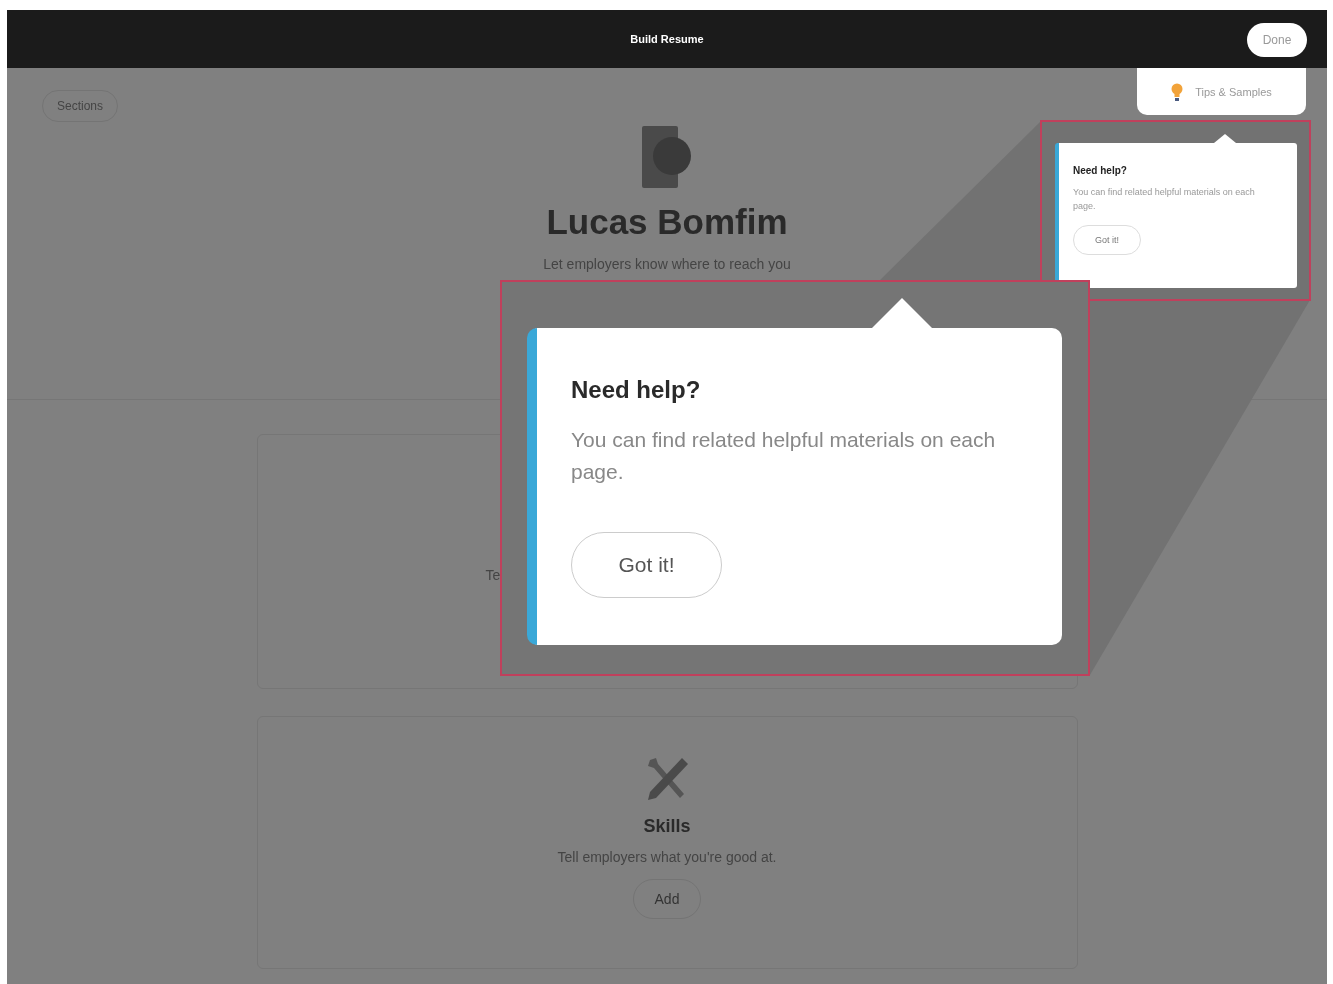 The height and width of the screenshot is (984, 1333). Describe the element at coordinates (1233, 91) in the screenshot. I see `tips-label: Tips & Samples` at that location.